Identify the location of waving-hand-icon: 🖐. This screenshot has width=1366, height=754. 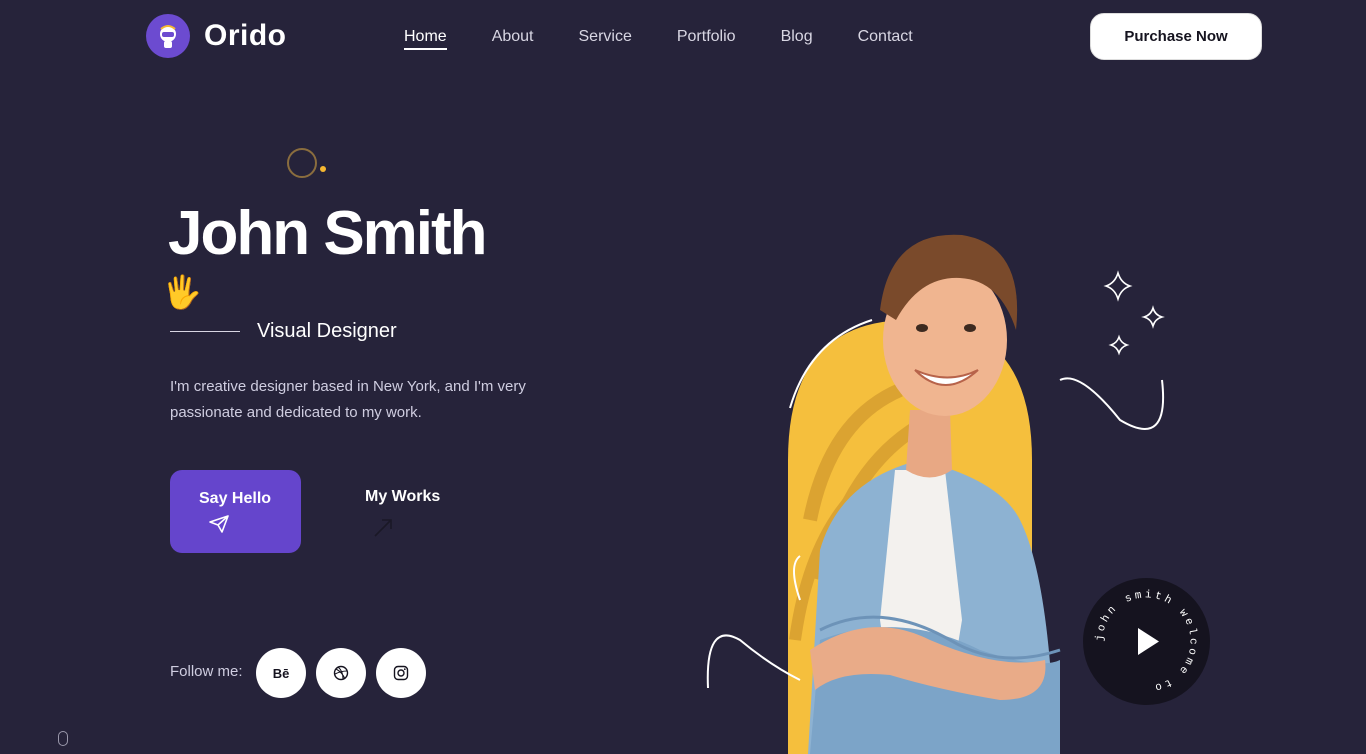
(182, 292).